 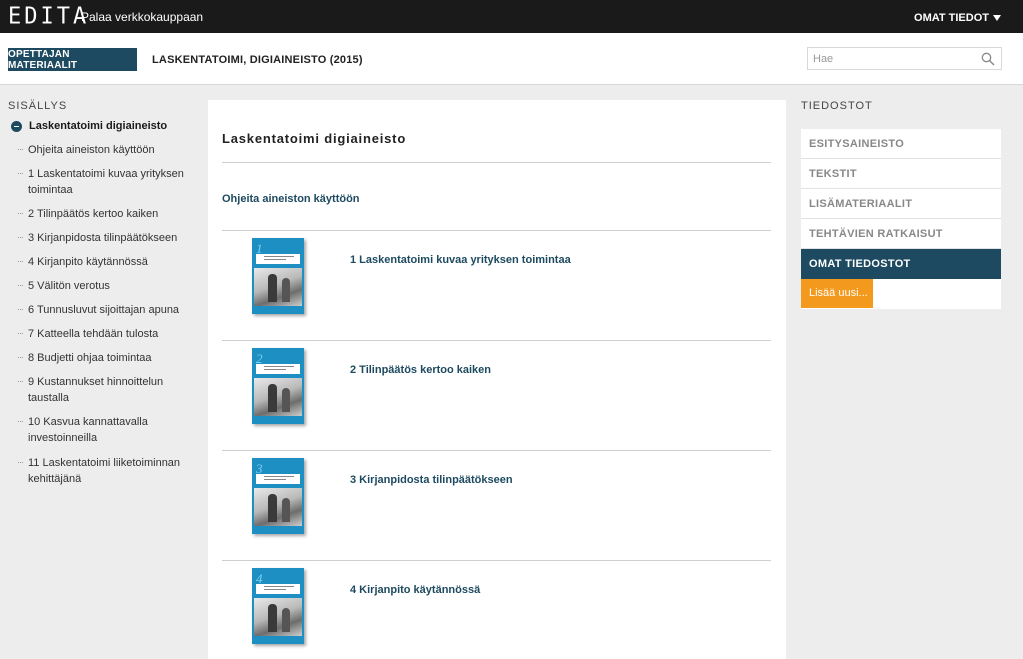 I want to click on page-title: Laskentatoimi digiaineisto, so click(x=314, y=138).